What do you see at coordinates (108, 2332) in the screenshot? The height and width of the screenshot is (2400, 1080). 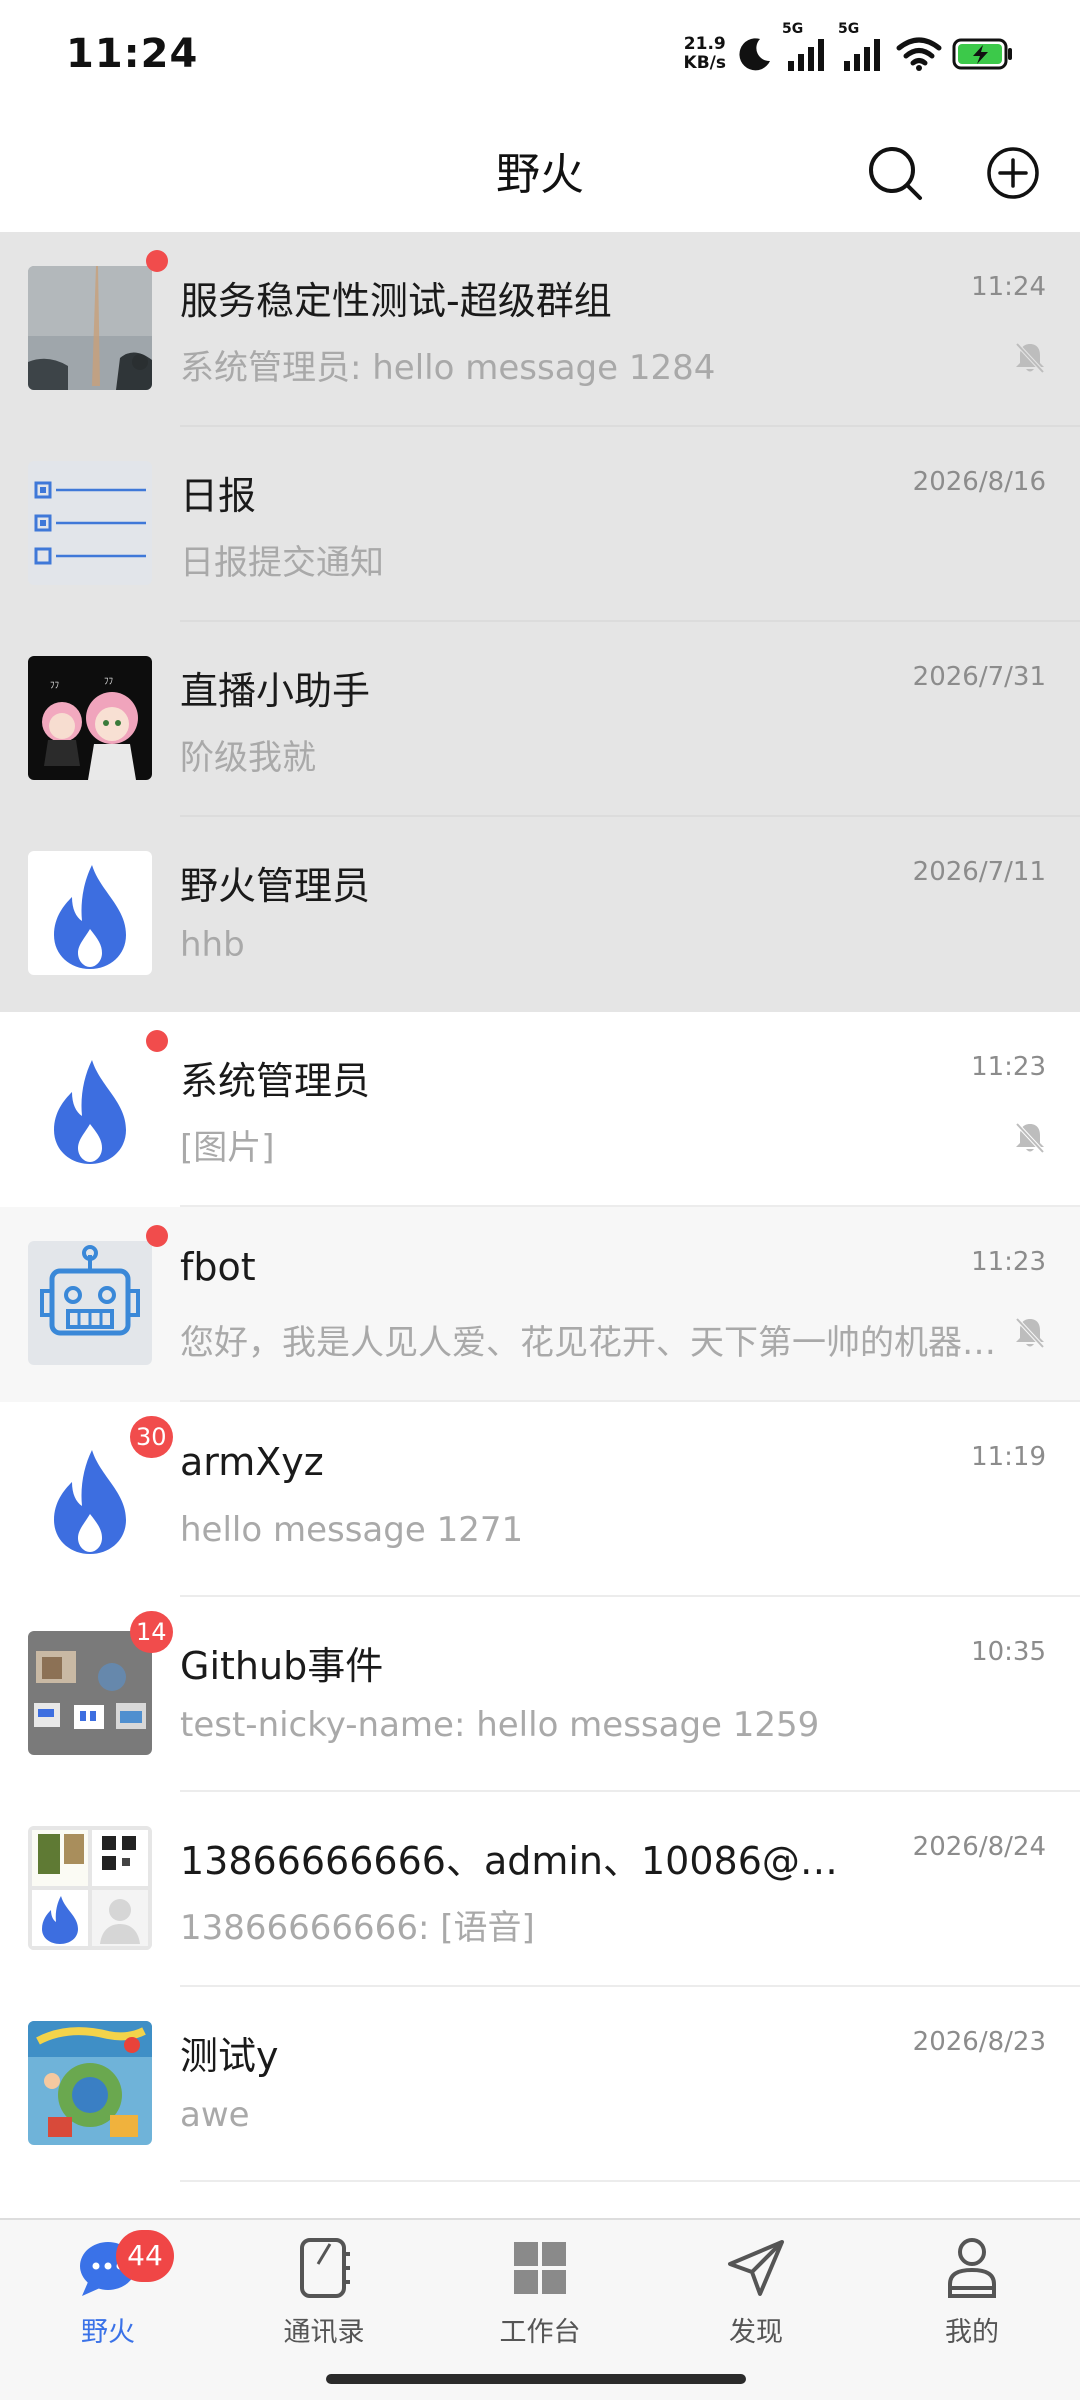 I see `tab-label: 野火` at bounding box center [108, 2332].